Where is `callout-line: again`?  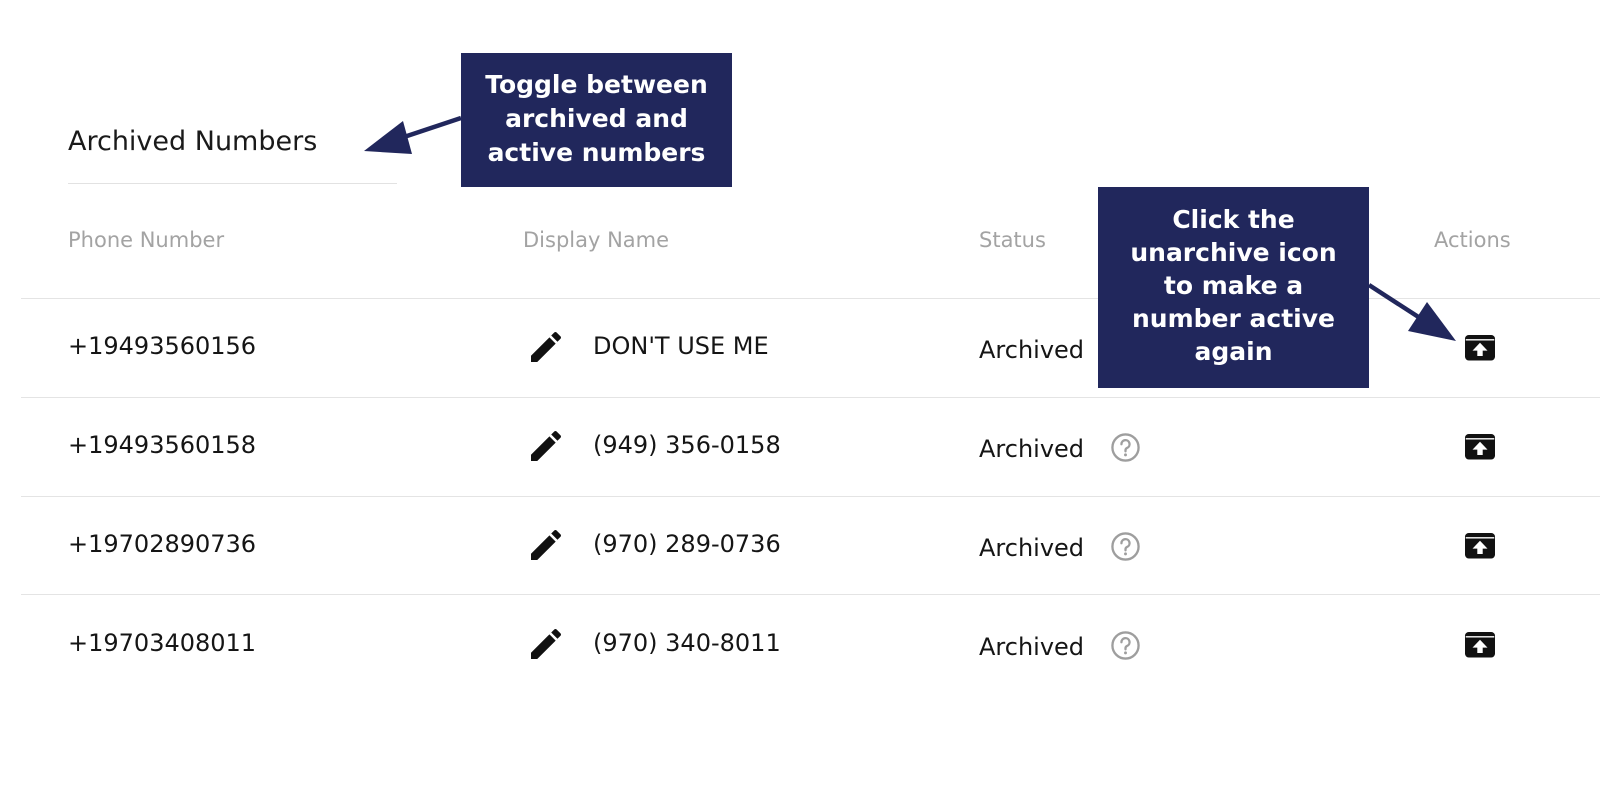
callout-line: again is located at coordinates (1233, 351).